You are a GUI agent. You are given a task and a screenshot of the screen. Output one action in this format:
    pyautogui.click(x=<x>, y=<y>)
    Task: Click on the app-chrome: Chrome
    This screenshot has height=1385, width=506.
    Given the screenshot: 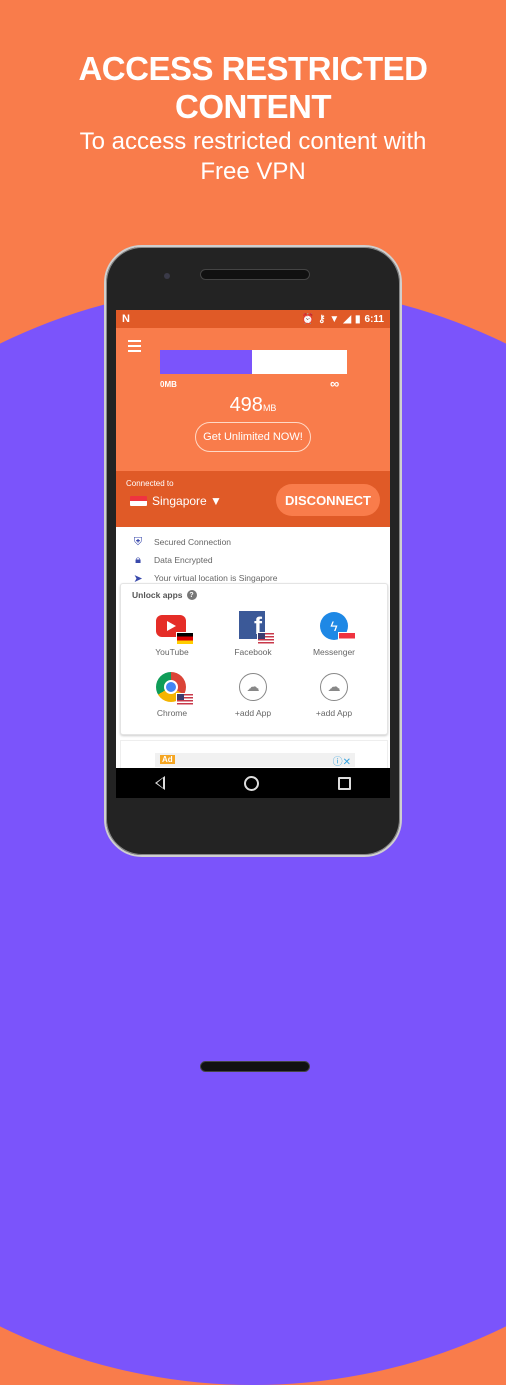 What is the action you would take?
    pyautogui.click(x=172, y=695)
    